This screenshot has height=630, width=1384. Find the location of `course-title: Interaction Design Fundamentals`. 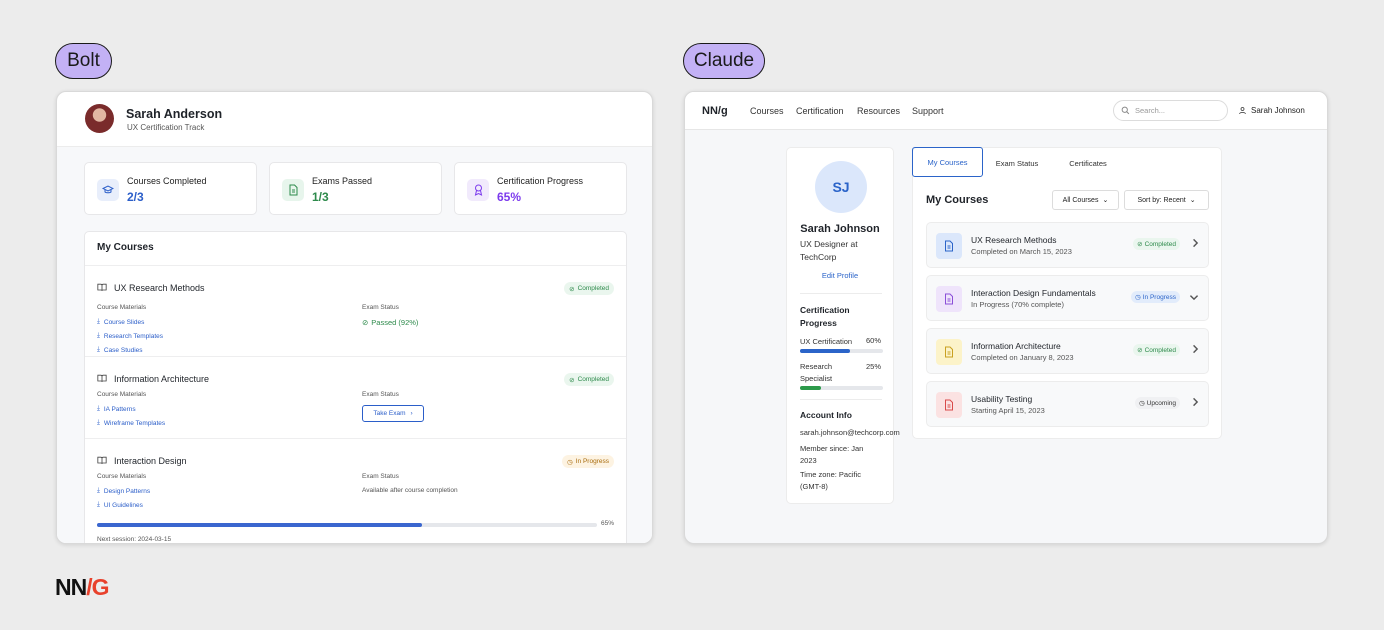

course-title: Interaction Design Fundamentals is located at coordinates (1033, 293).